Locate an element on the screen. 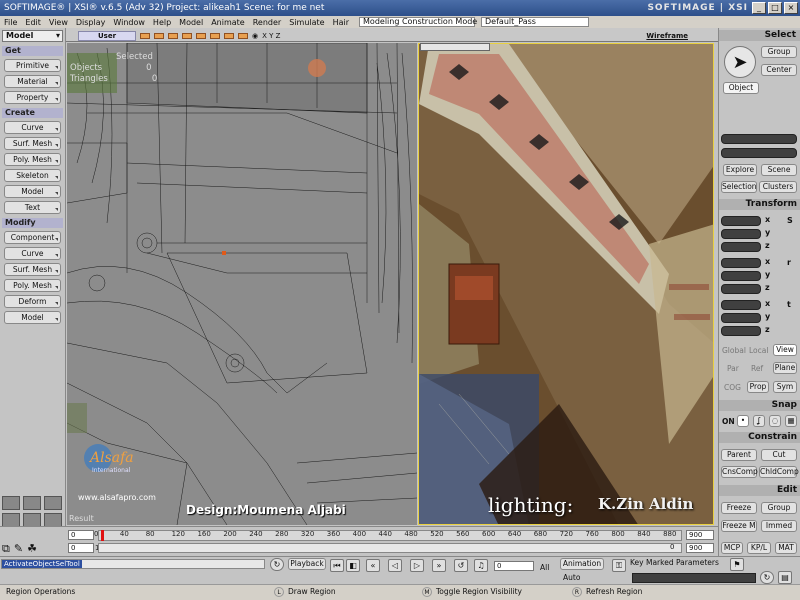  refresh-icon: ↻ is located at coordinates (767, 577).